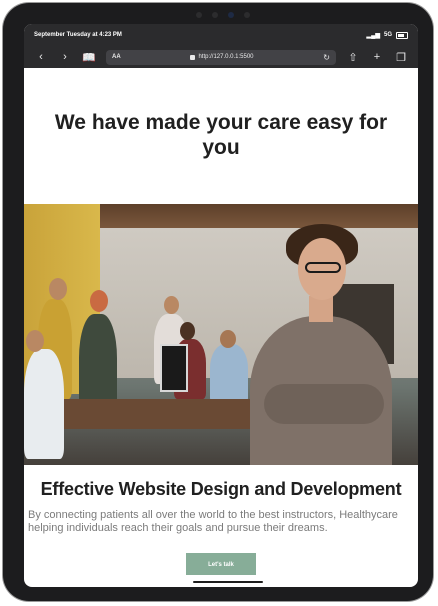  I want to click on status-bar: September Tuesday at 4:23 PM ▂▄▆ 5G, so click(221, 35).